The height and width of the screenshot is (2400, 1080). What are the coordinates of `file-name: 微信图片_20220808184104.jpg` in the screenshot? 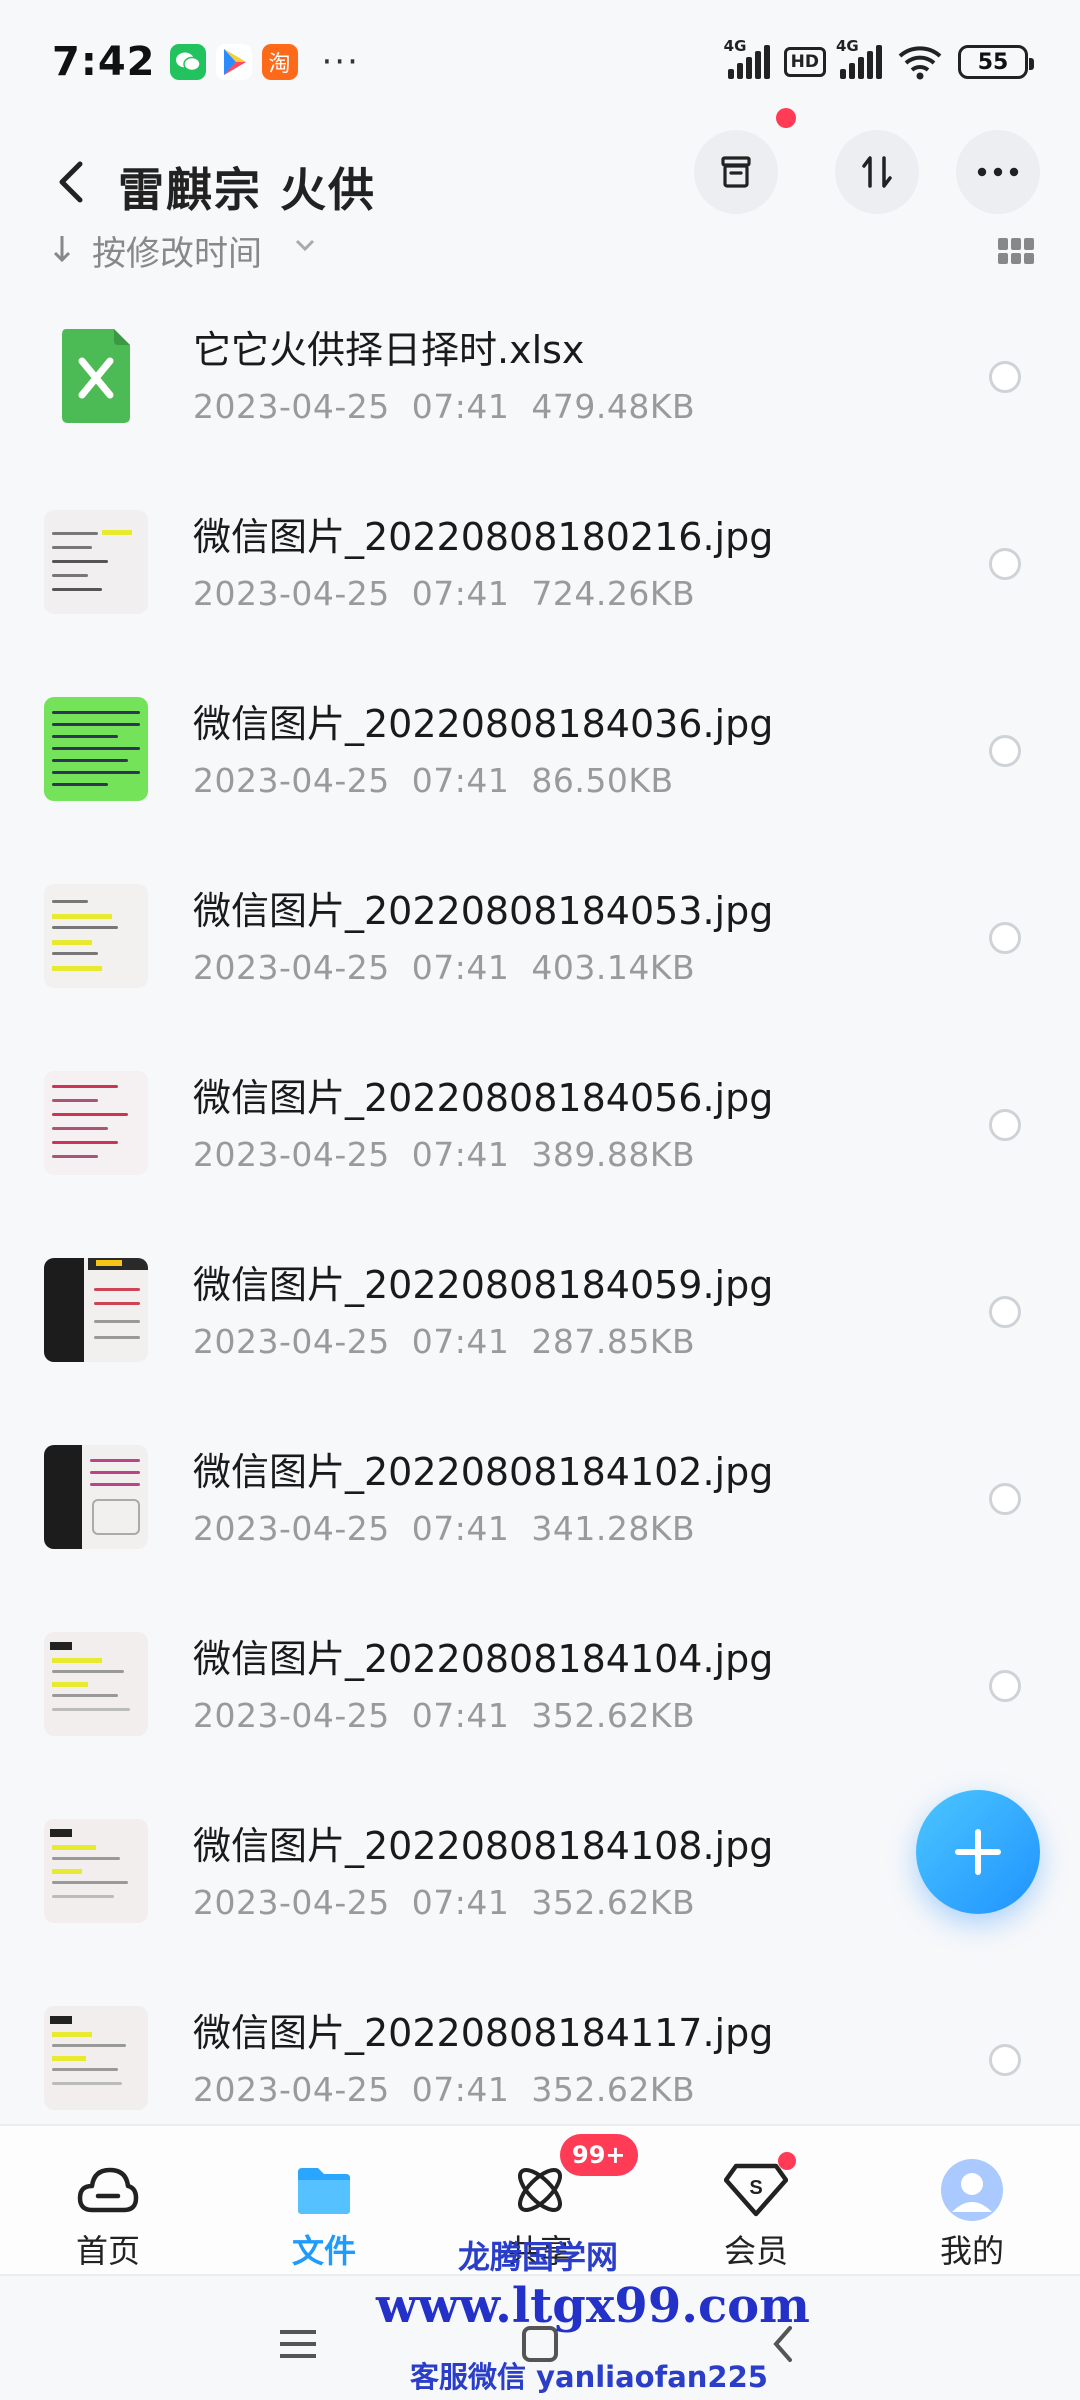 It's located at (483, 1659).